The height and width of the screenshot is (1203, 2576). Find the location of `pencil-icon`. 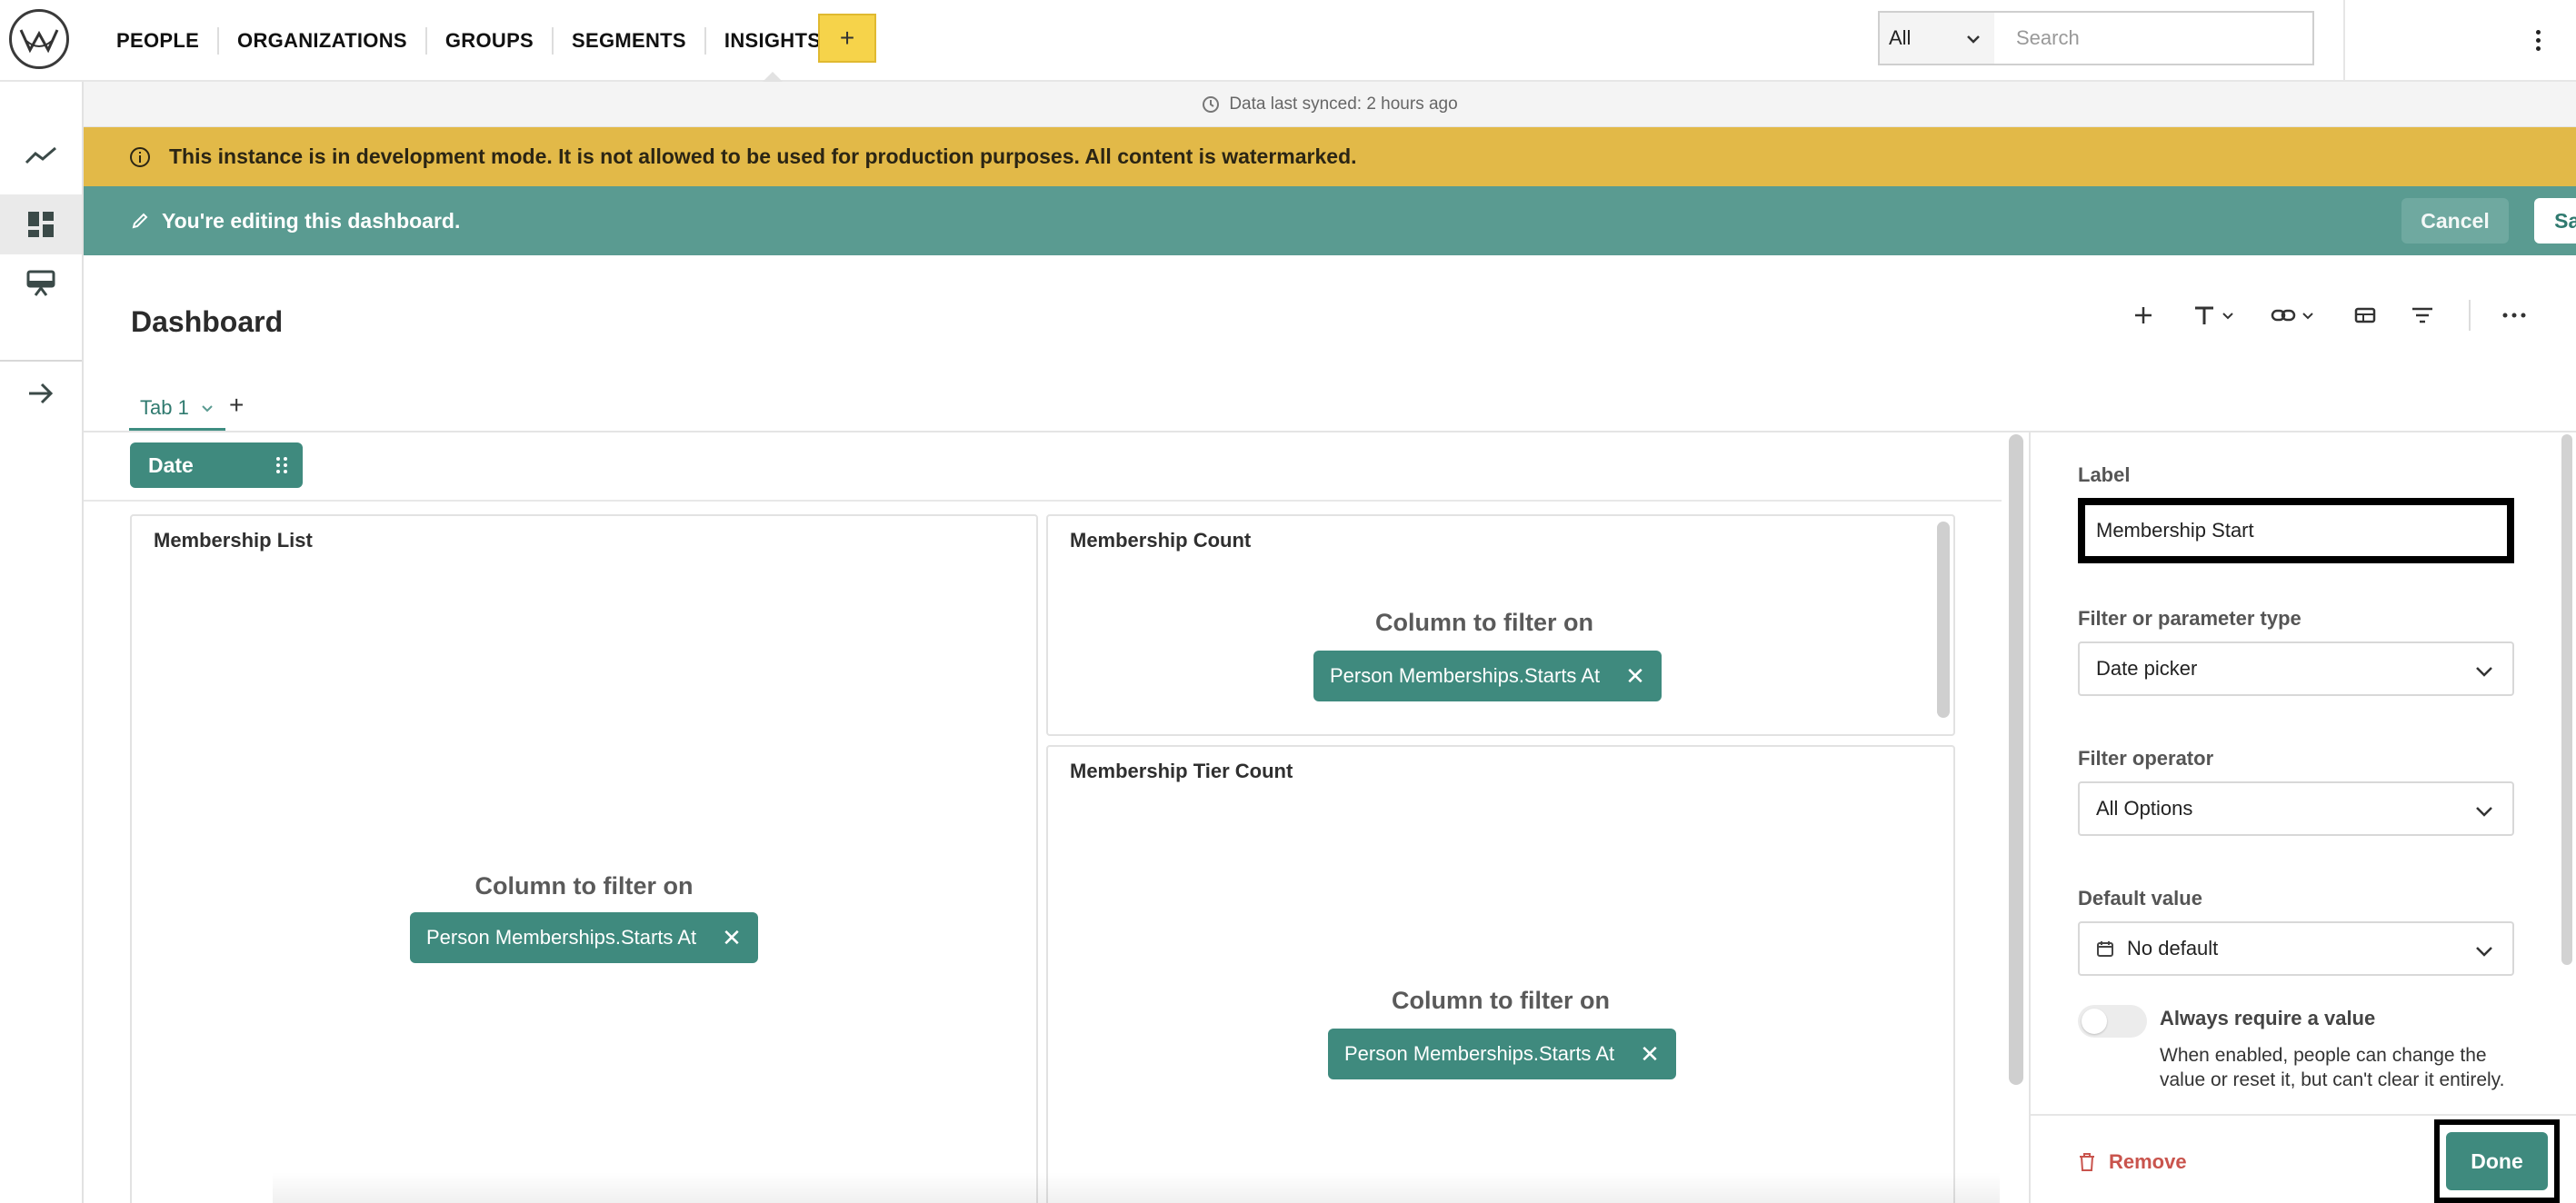

pencil-icon is located at coordinates (140, 221).